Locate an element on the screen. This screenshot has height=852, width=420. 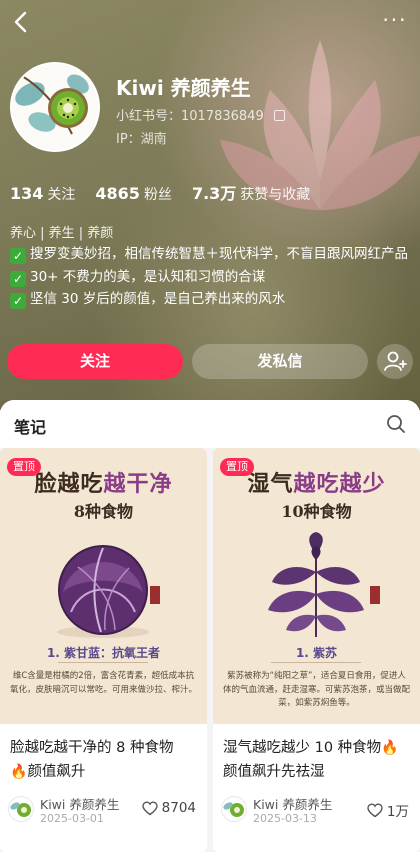
kiwi-avatar-illustration is located at coordinates (55, 107).